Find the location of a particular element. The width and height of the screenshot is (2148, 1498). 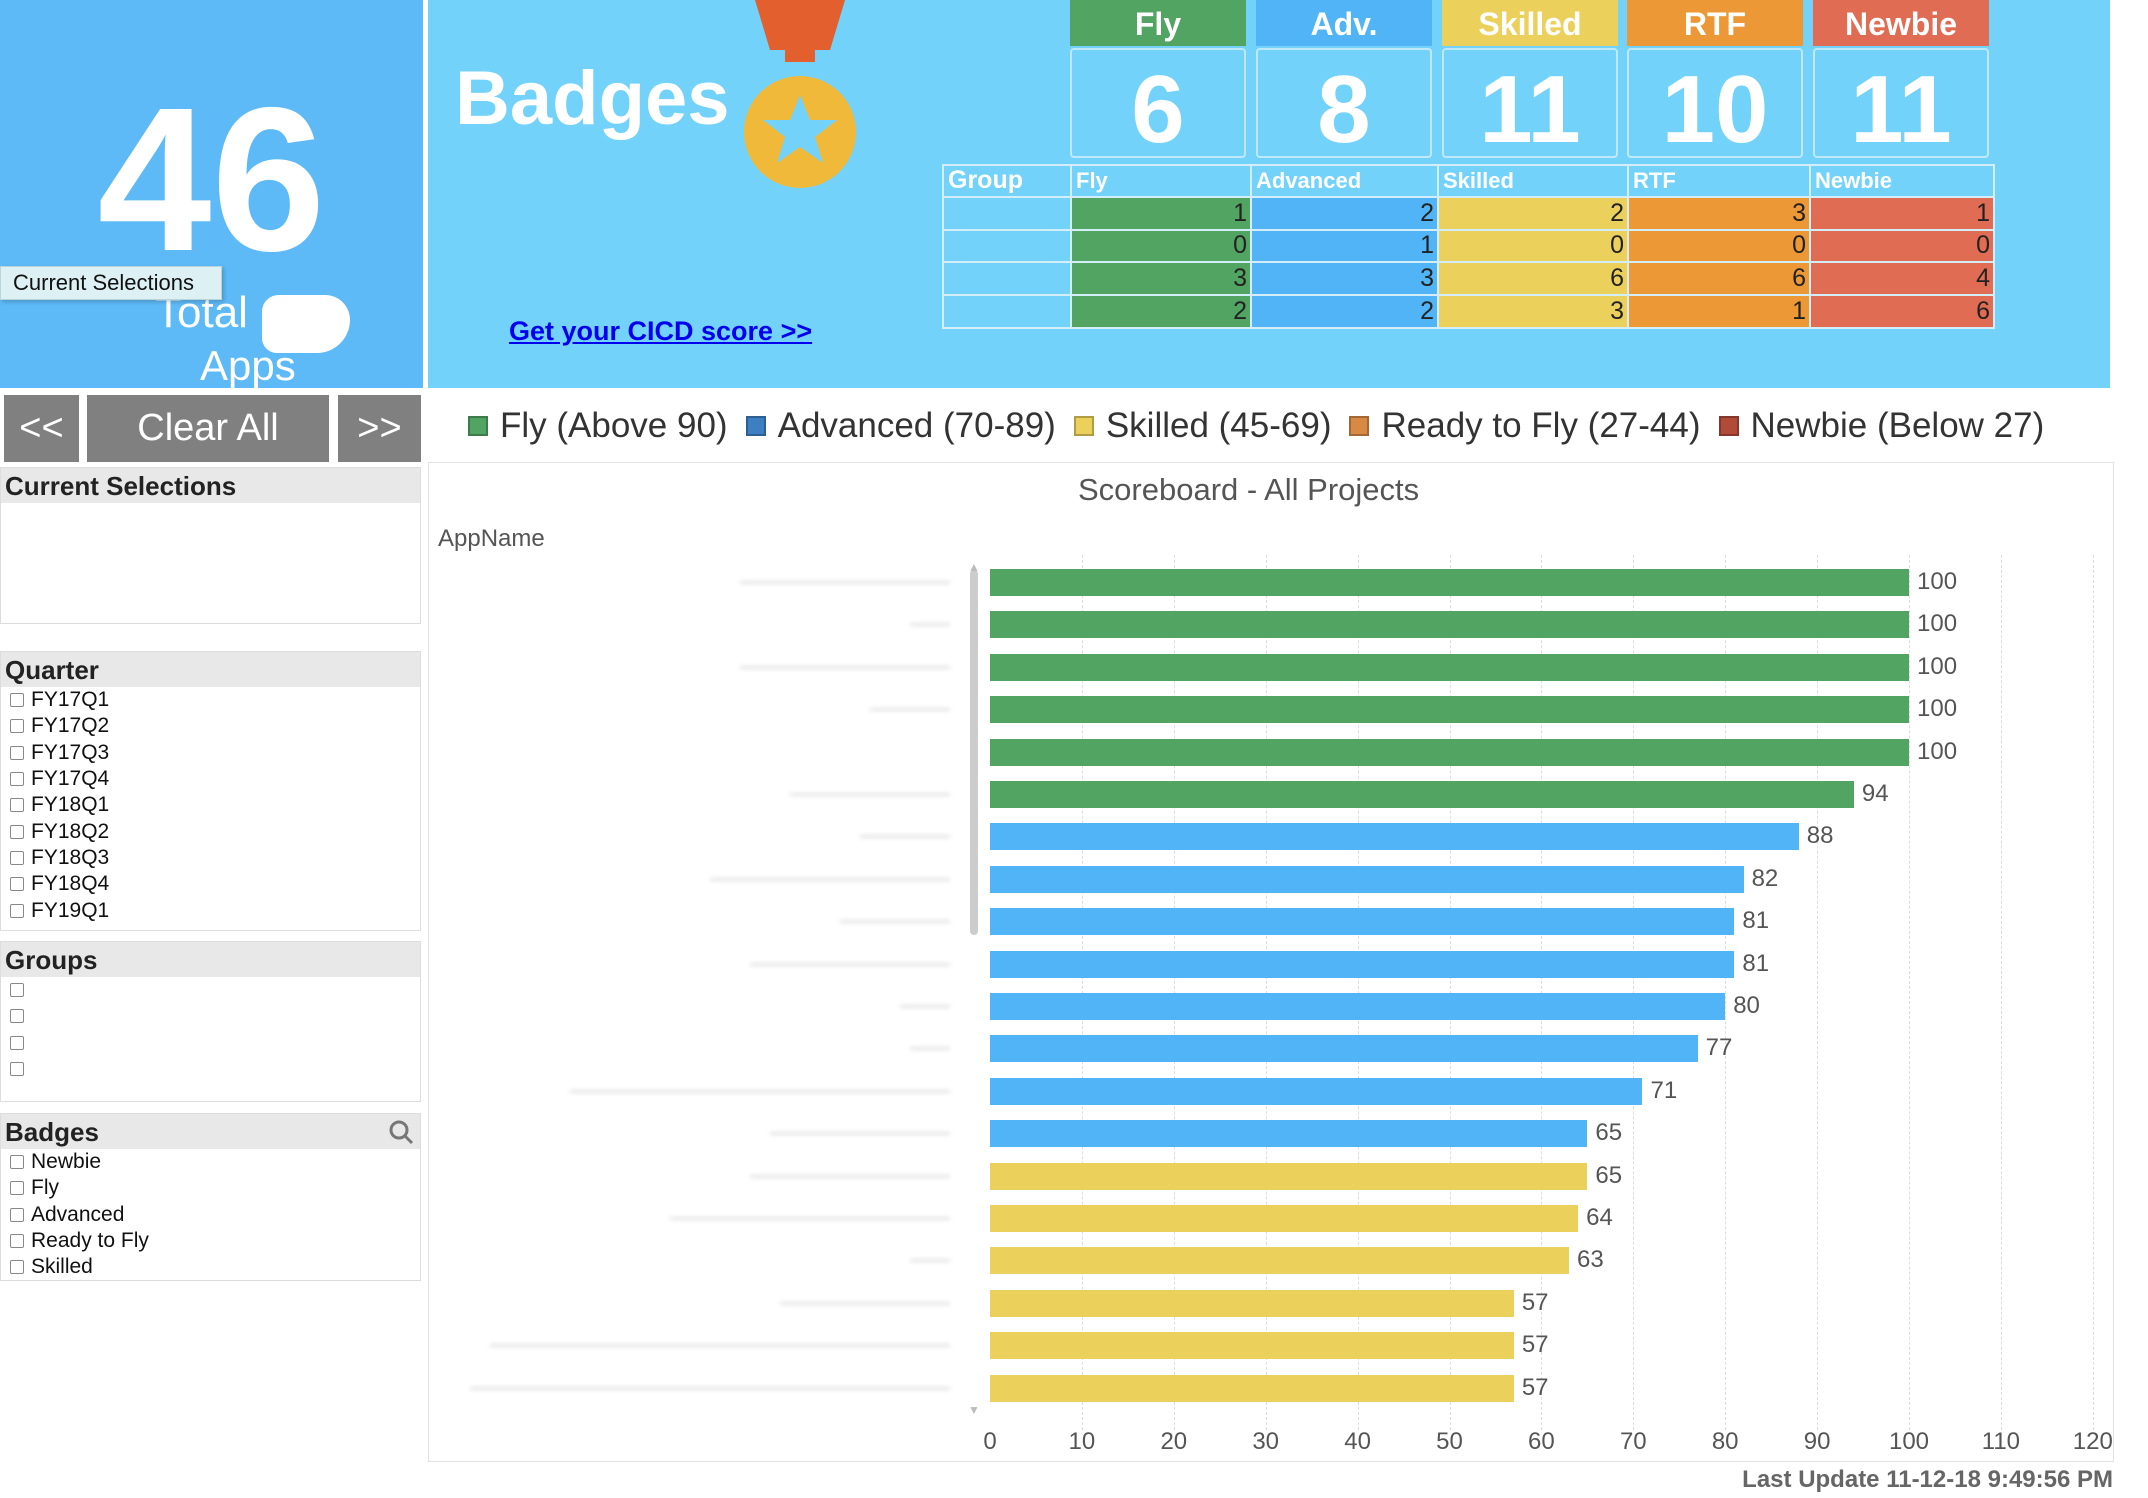

x-tick-label: 20 is located at coordinates (1174, 1441).